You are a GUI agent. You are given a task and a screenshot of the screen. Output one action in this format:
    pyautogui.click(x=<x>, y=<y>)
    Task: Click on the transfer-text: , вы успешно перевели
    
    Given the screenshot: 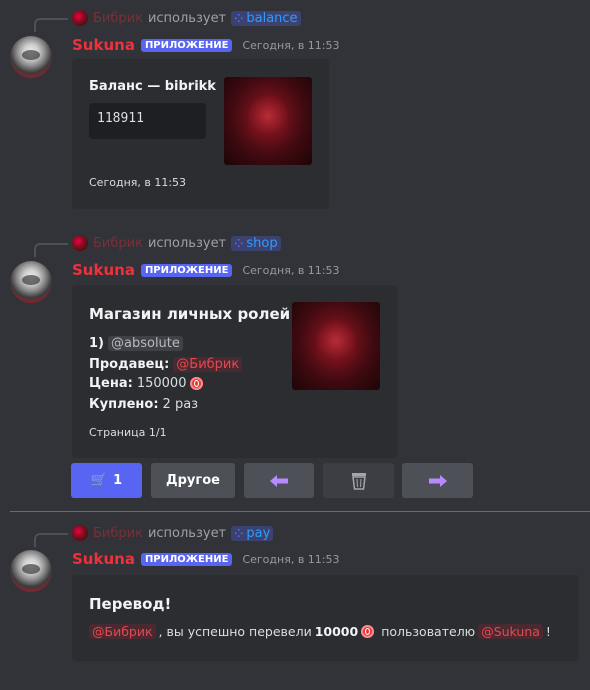 What is the action you would take?
    pyautogui.click(x=235, y=631)
    